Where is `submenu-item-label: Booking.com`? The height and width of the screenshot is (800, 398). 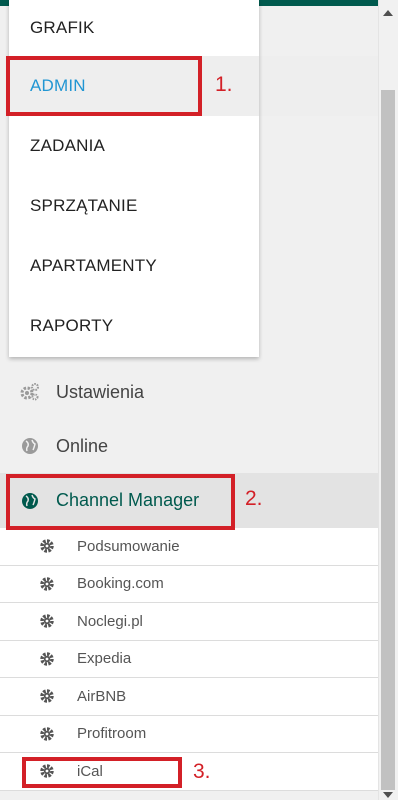
submenu-item-label: Booking.com is located at coordinates (120, 584).